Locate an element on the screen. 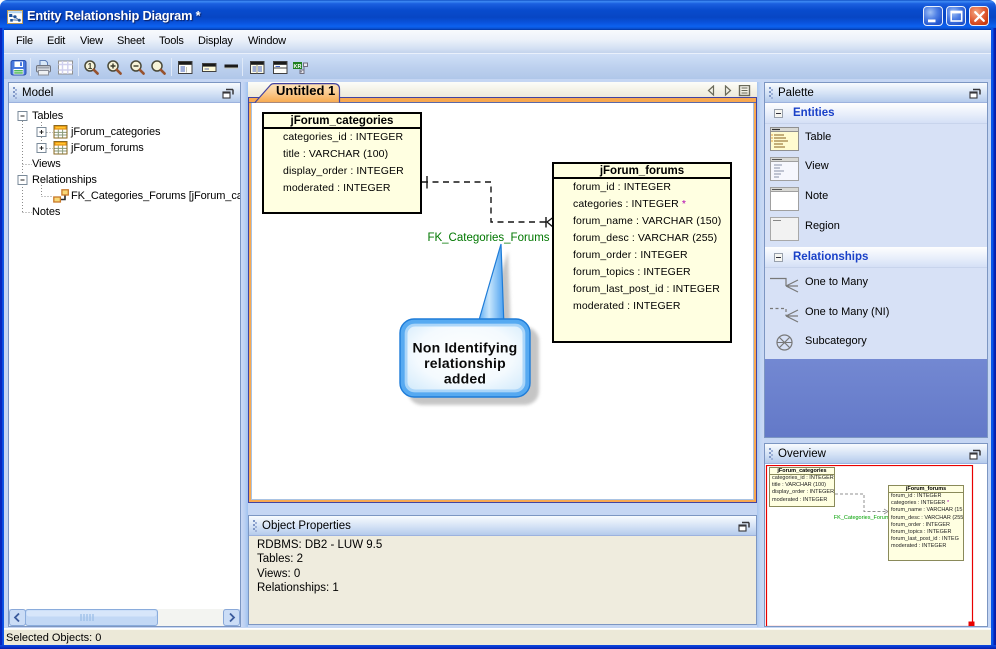 The image size is (996, 649). svg-text: KR is located at coordinates (298, 67).